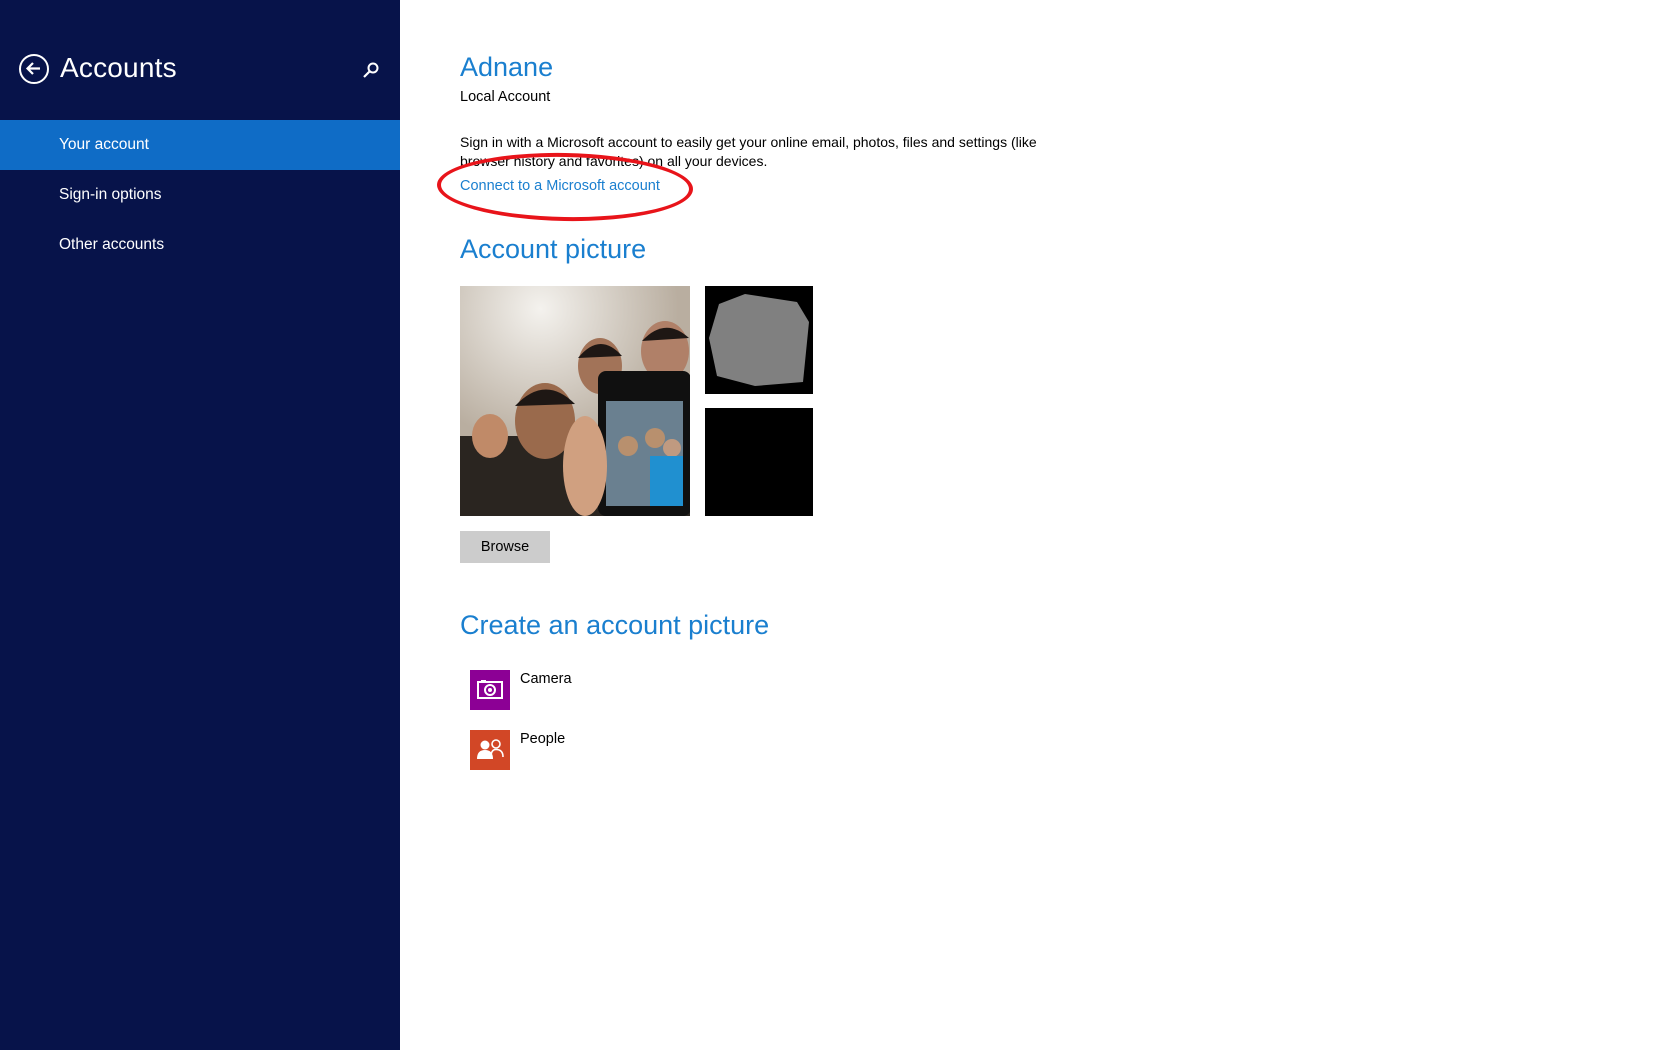 The width and height of the screenshot is (1680, 1050). Describe the element at coordinates (200, 245) in the screenshot. I see `nav-item-other-accounts: Other accounts` at that location.